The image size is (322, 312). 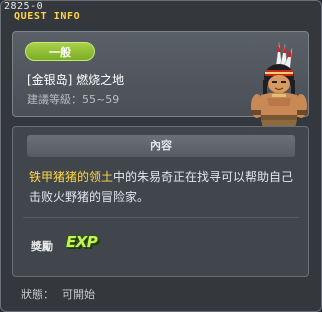 I want to click on reward-divider, so click(x=161, y=217).